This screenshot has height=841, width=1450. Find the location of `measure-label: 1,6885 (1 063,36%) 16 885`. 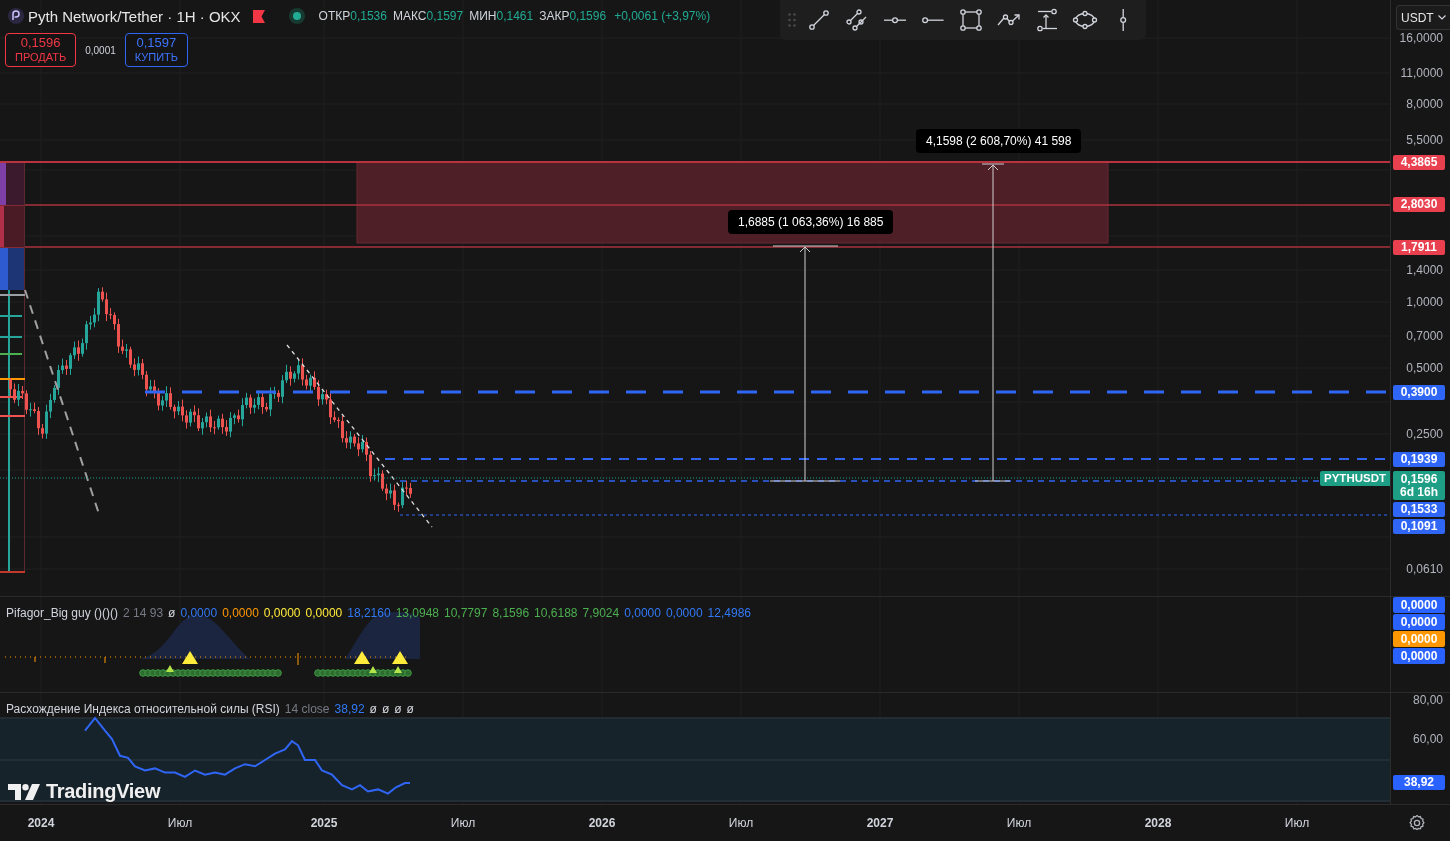

measure-label: 1,6885 (1 063,36%) 16 885 is located at coordinates (811, 222).